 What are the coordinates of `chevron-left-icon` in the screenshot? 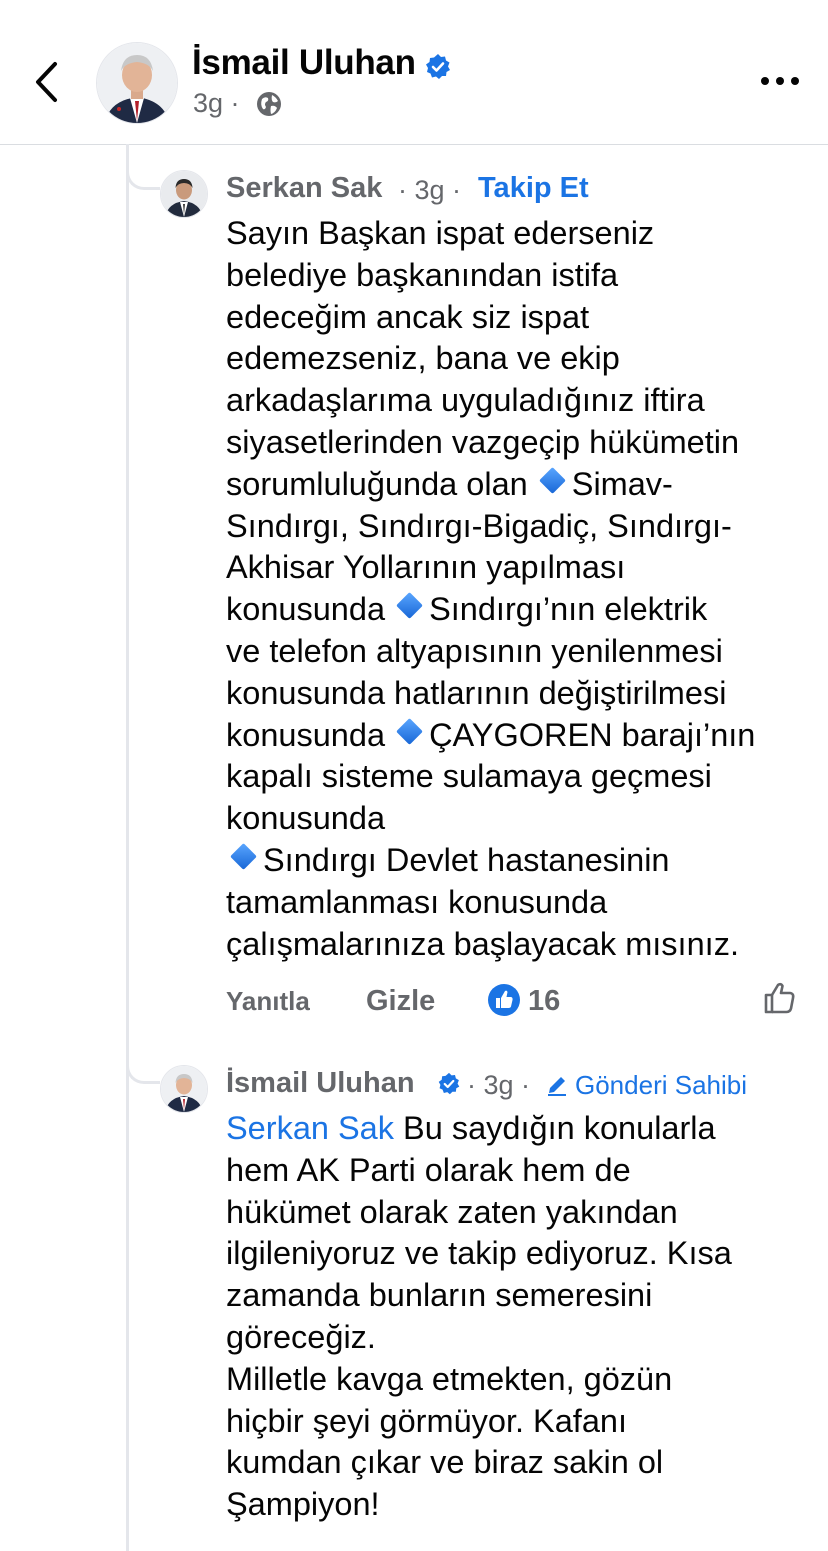 It's located at (46, 82).